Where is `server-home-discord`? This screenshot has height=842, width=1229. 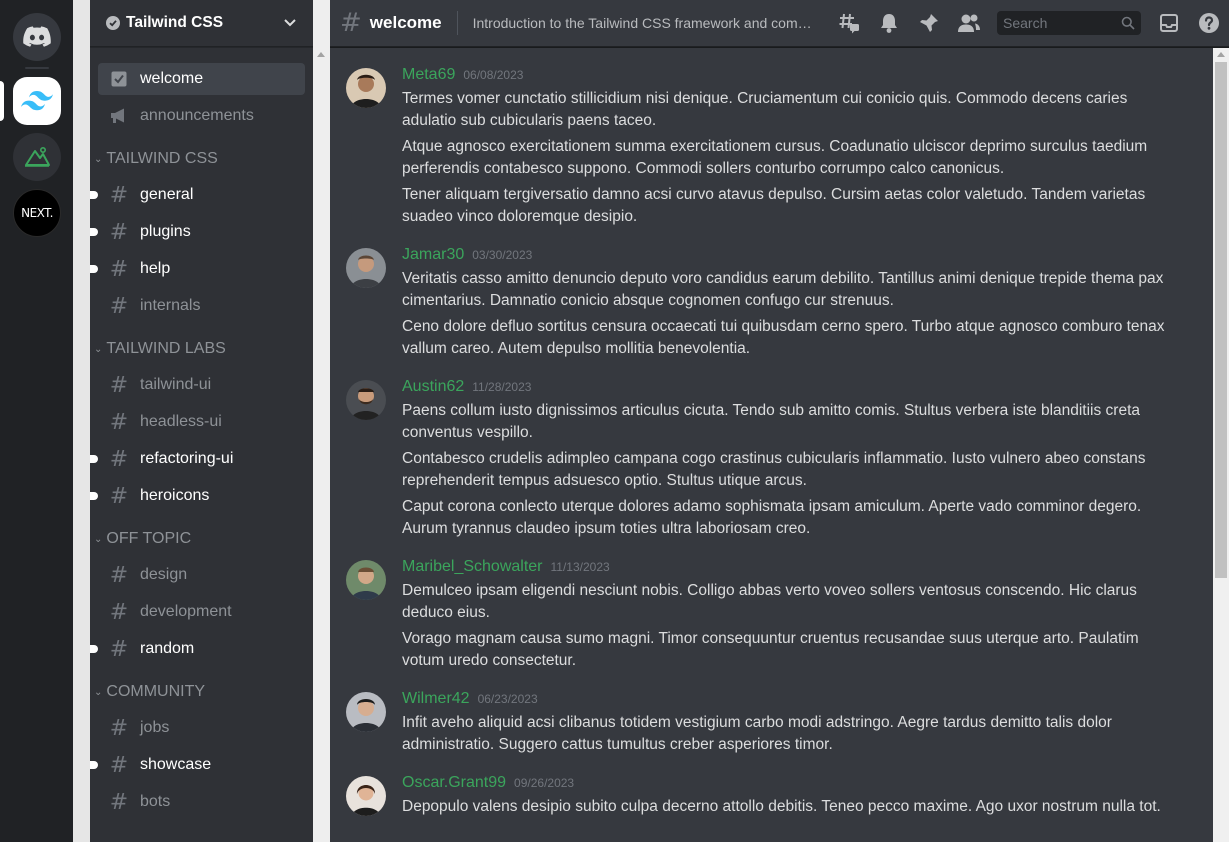 server-home-discord is located at coordinates (37, 37).